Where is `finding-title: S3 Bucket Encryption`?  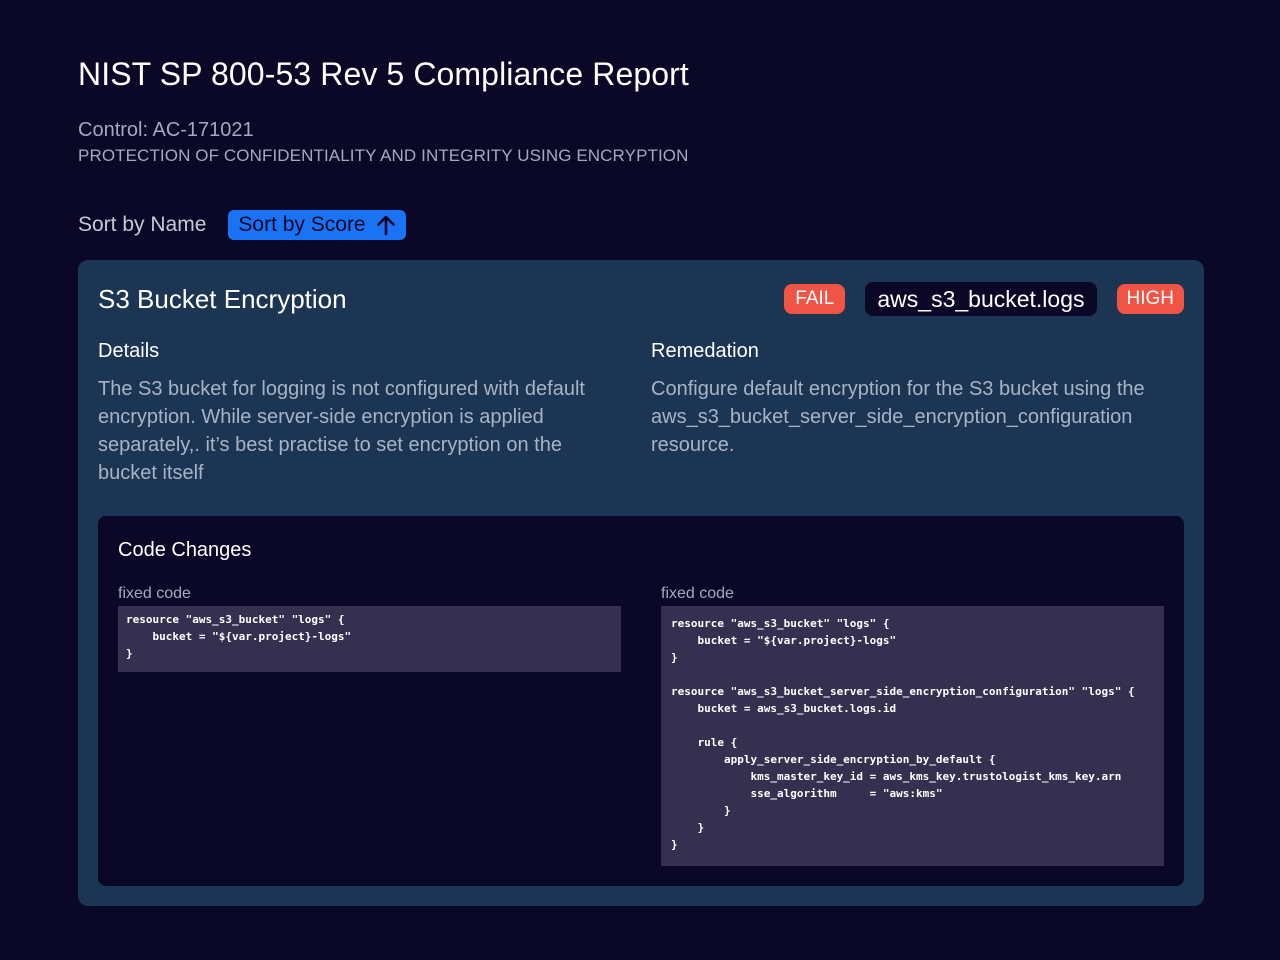 finding-title: S3 Bucket Encryption is located at coordinates (222, 299).